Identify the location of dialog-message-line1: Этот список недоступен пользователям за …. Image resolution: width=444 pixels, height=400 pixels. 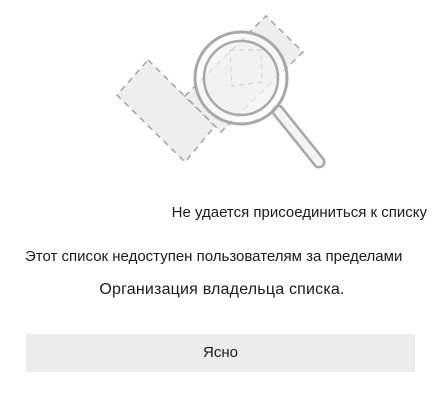
(214, 256).